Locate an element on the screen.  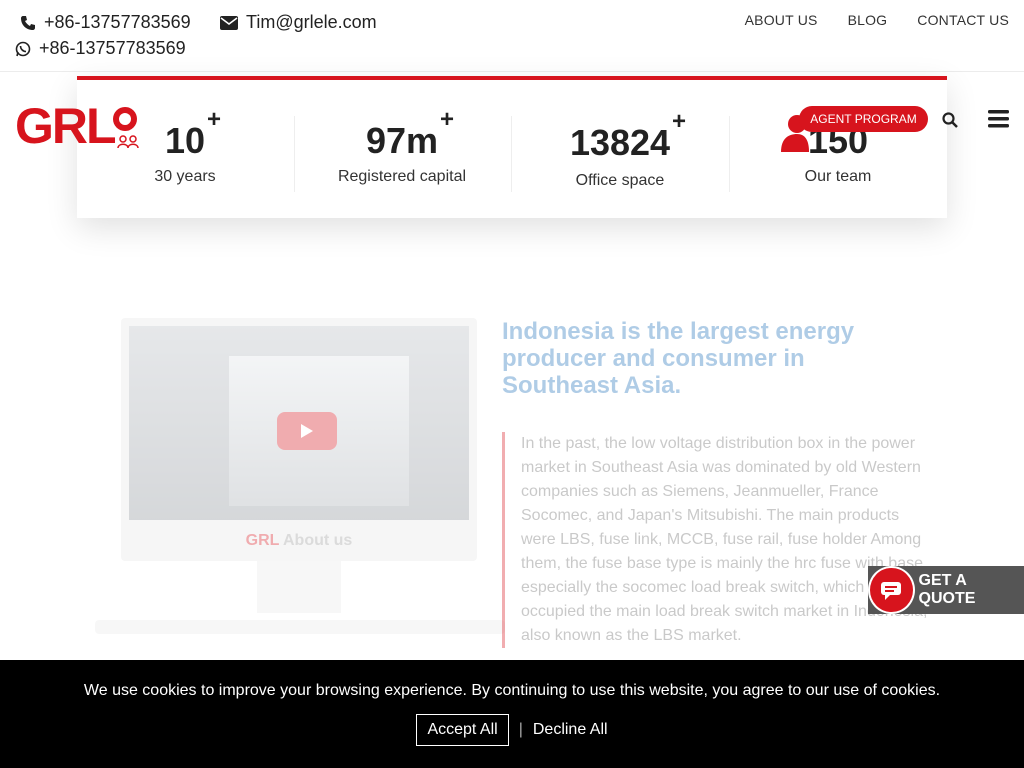
search-button is located at coordinates (950, 122).